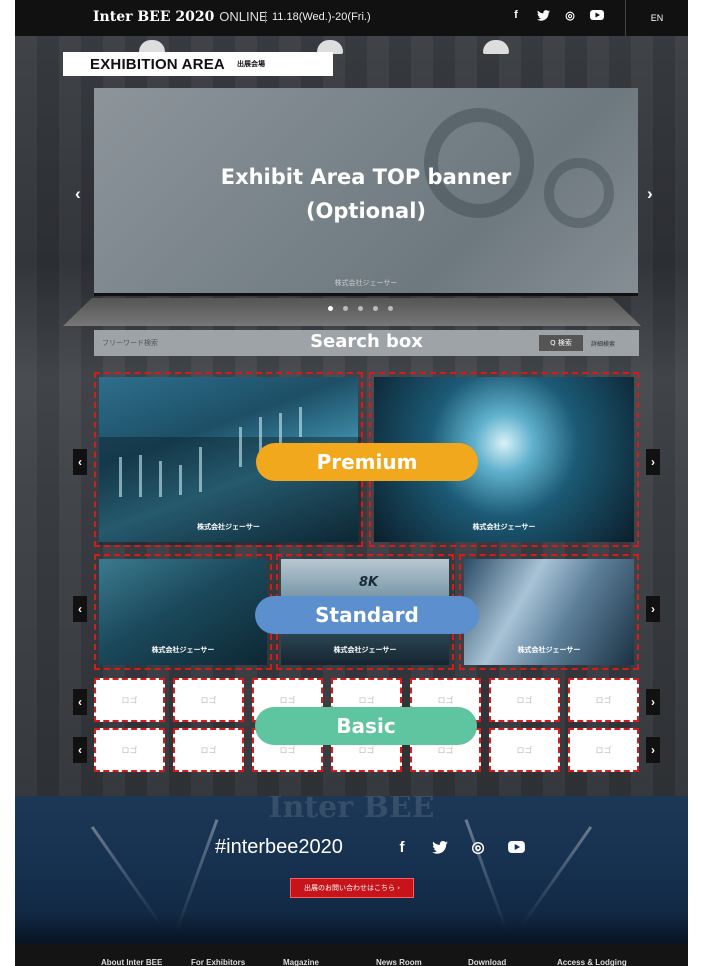 Image resolution: width=703 pixels, height=966 pixels. Describe the element at coordinates (80, 462) in the screenshot. I see `premium-prev-button: ‹` at that location.